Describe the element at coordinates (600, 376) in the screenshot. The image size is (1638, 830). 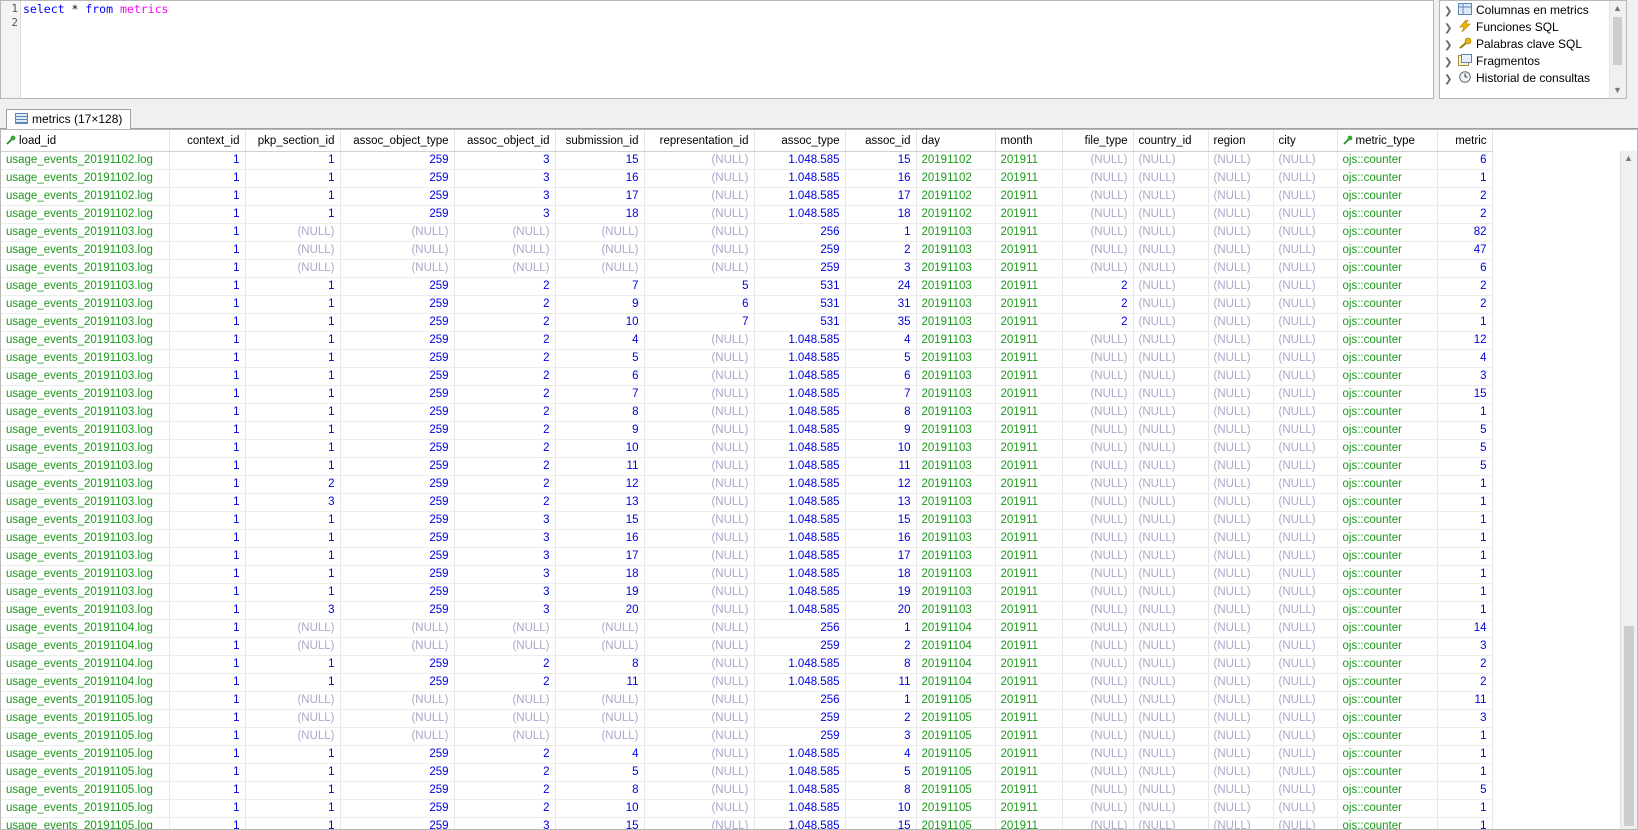
I see `cell-submission-id: 6` at that location.